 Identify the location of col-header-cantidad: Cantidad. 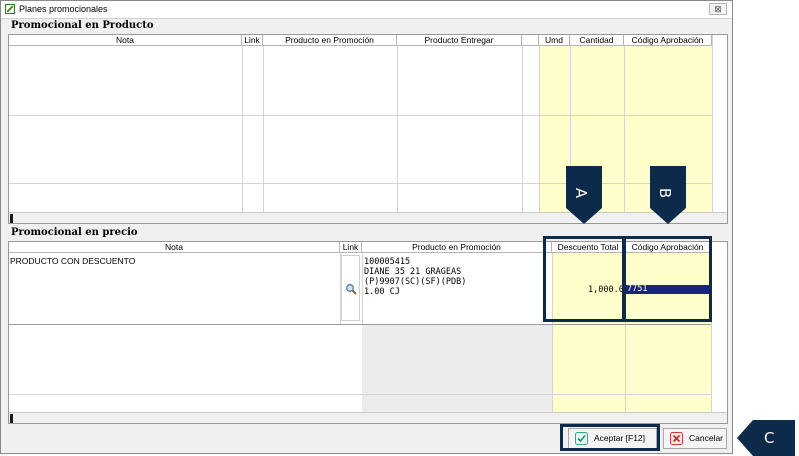
(597, 40).